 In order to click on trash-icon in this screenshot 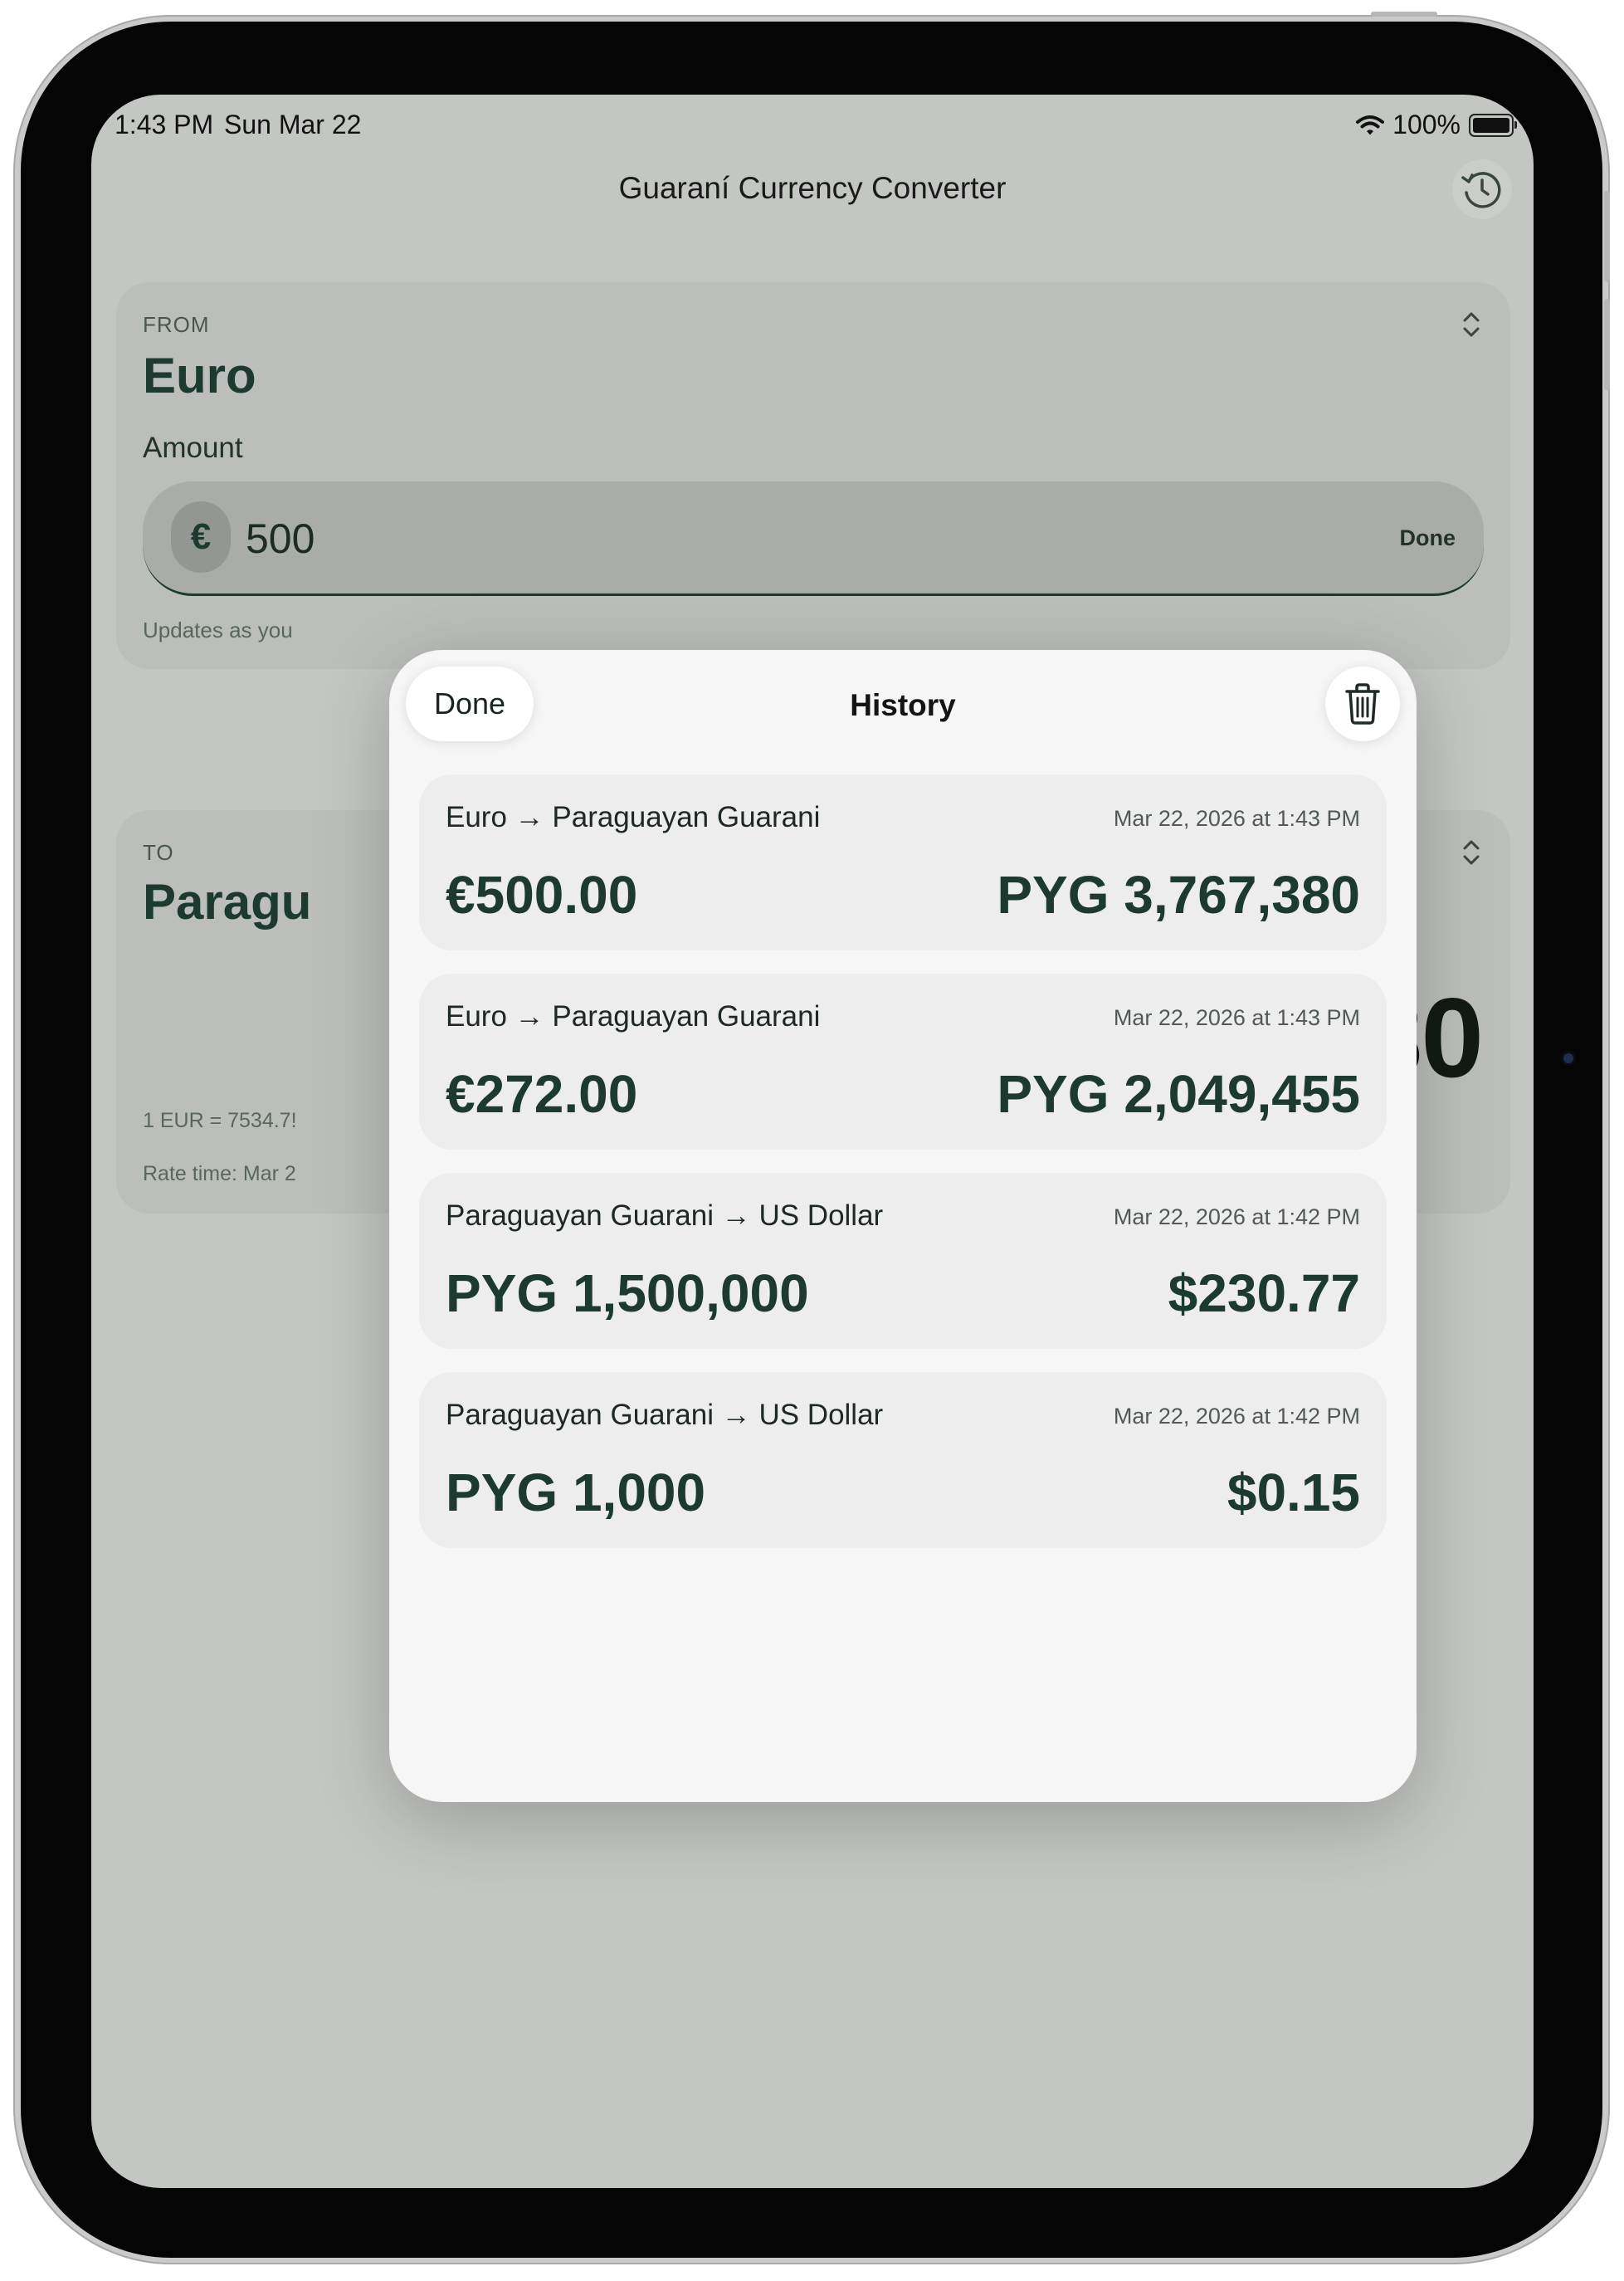, I will do `click(1362, 704)`.